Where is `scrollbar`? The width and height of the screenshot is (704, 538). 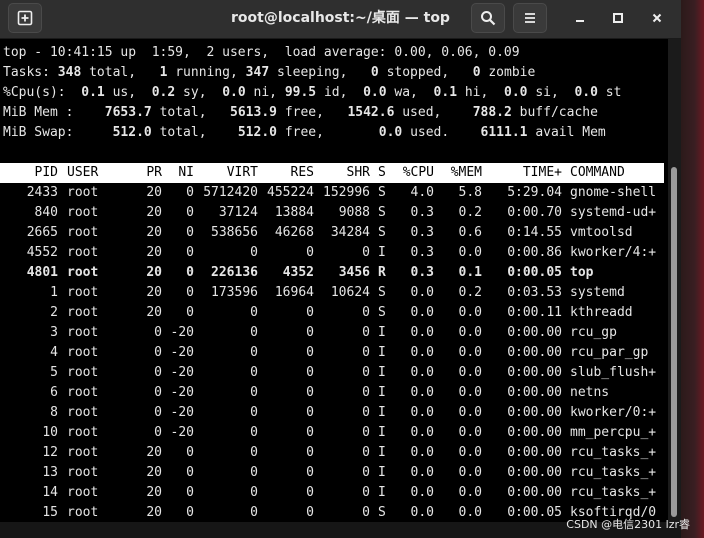 scrollbar is located at coordinates (674, 280).